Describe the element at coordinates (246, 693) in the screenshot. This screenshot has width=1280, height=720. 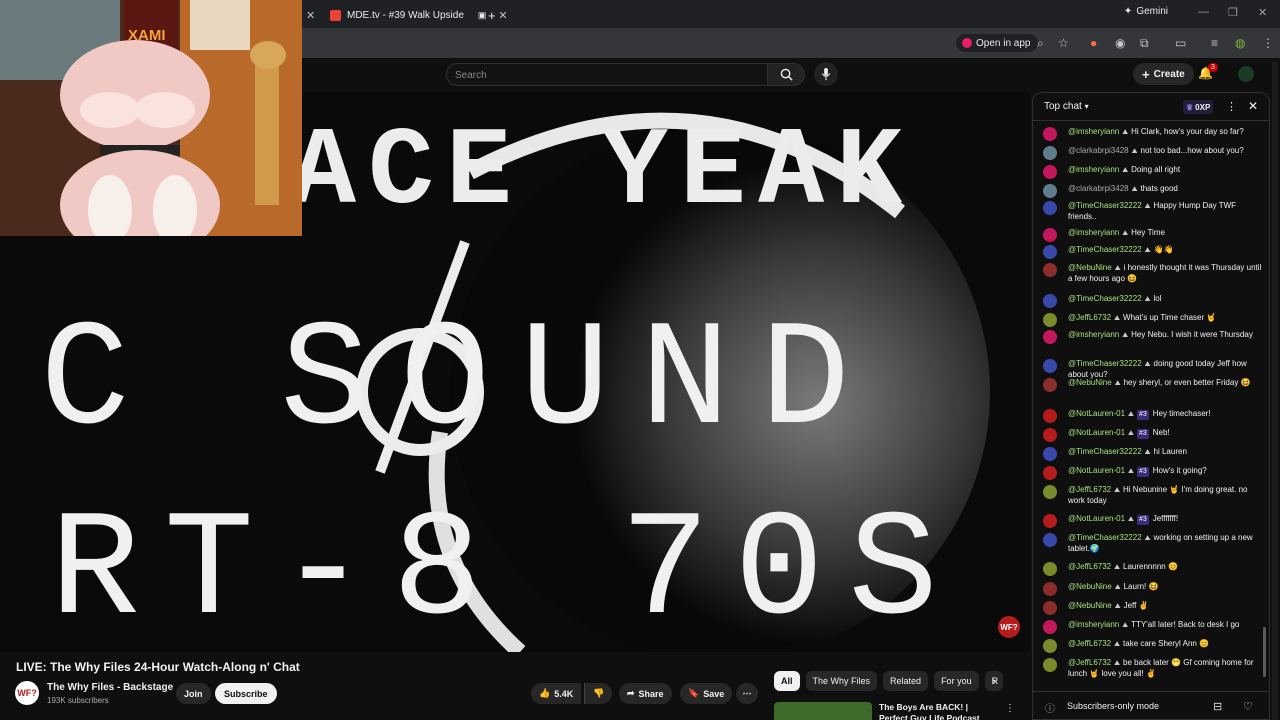
I see `subscribe-button: Subscribe` at that location.